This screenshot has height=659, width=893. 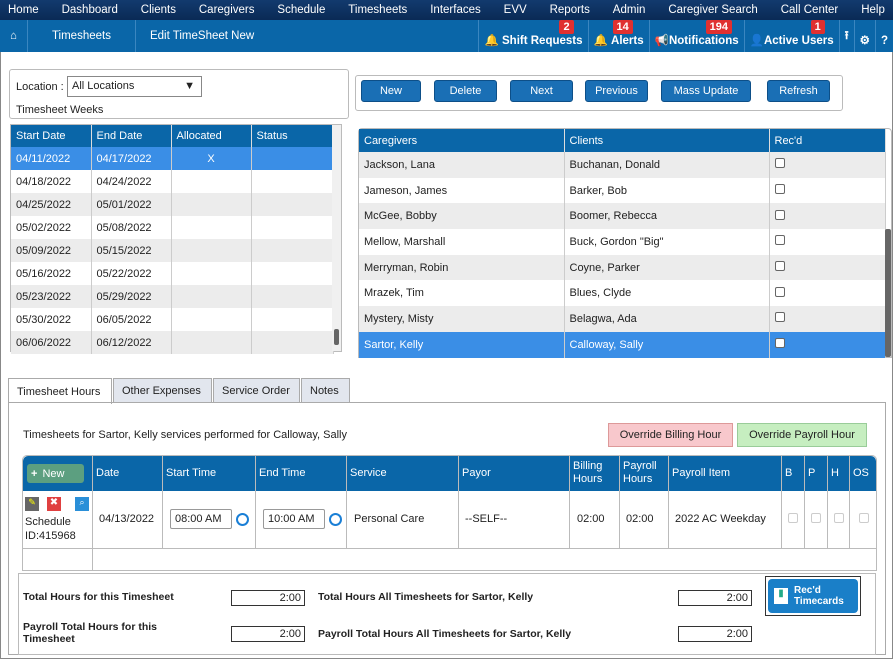 What do you see at coordinates (325, 390) in the screenshot?
I see `tab-notes: Notes` at bounding box center [325, 390].